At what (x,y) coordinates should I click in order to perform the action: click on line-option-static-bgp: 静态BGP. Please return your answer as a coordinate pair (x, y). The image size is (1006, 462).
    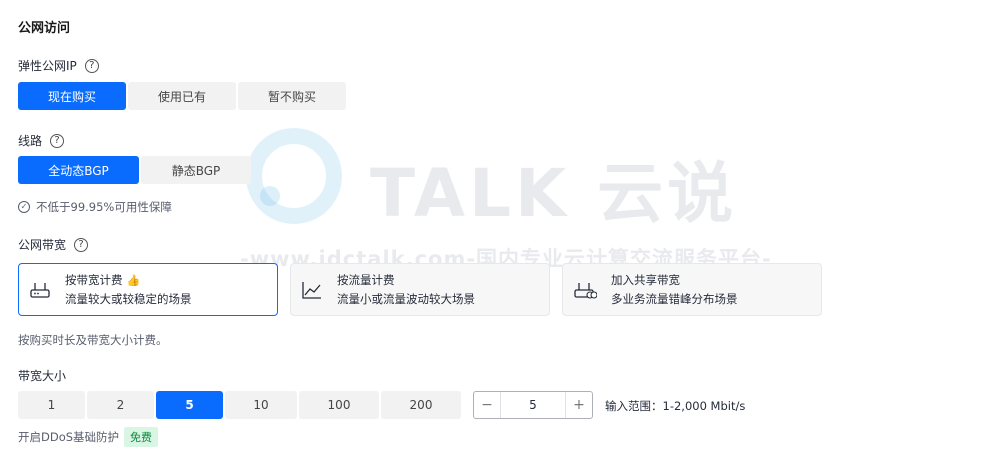
    Looking at the image, I should click on (196, 170).